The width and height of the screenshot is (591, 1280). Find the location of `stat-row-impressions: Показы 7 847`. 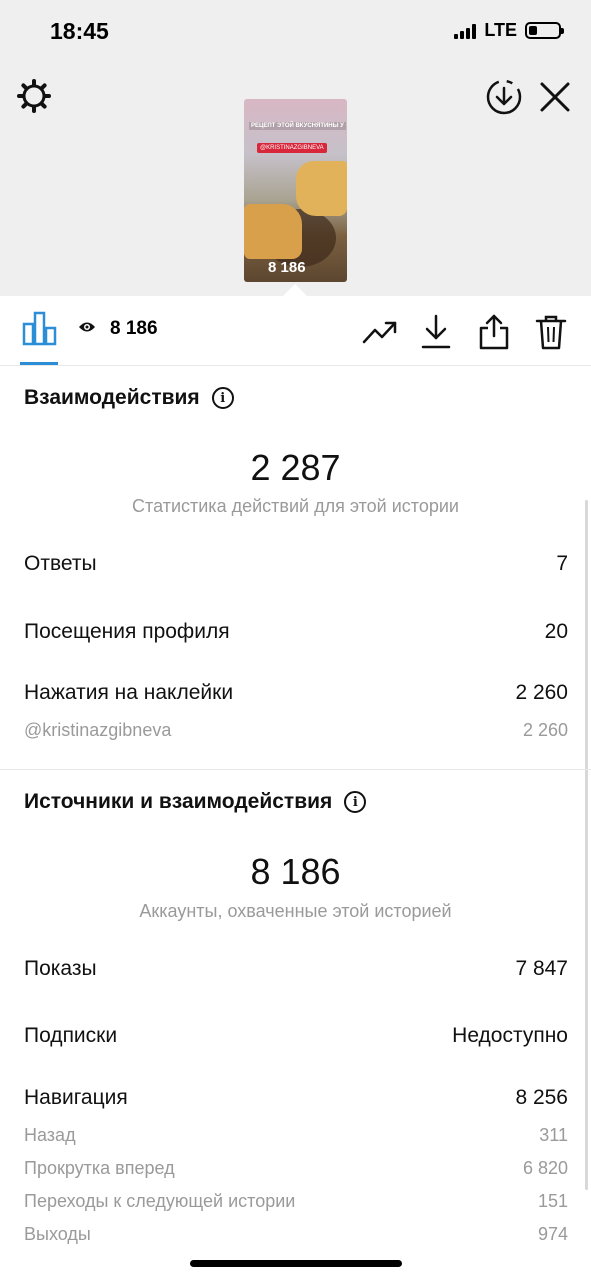

stat-row-impressions: Показы 7 847 is located at coordinates (296, 969).